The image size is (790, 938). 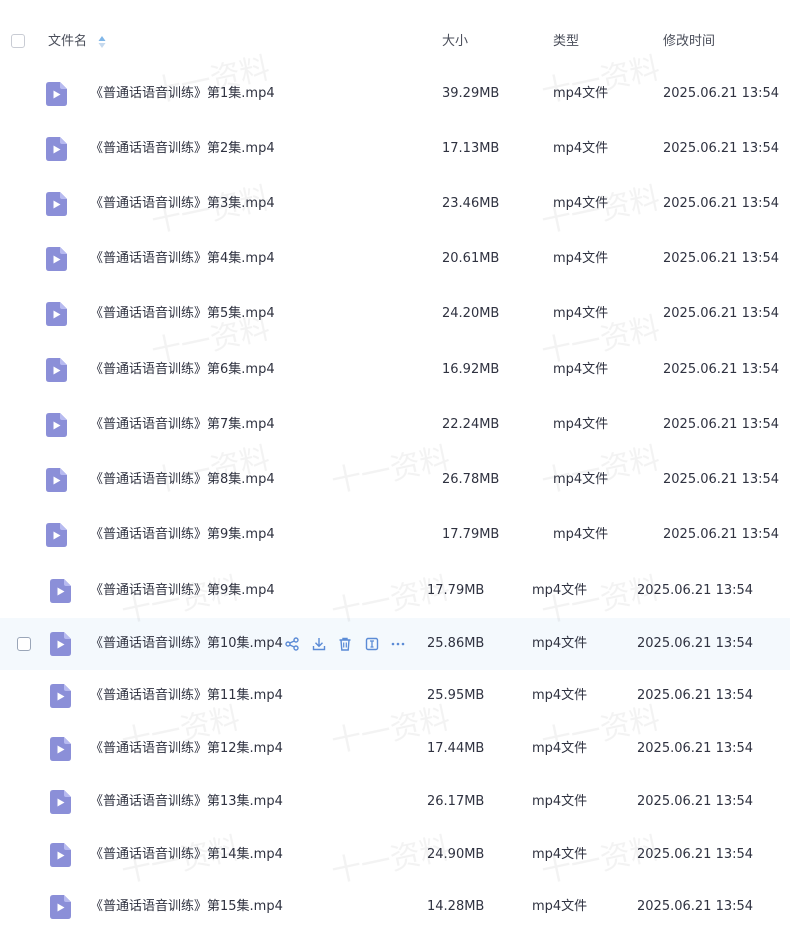 What do you see at coordinates (471, 314) in the screenshot?
I see `file-size: 24.20MB` at bounding box center [471, 314].